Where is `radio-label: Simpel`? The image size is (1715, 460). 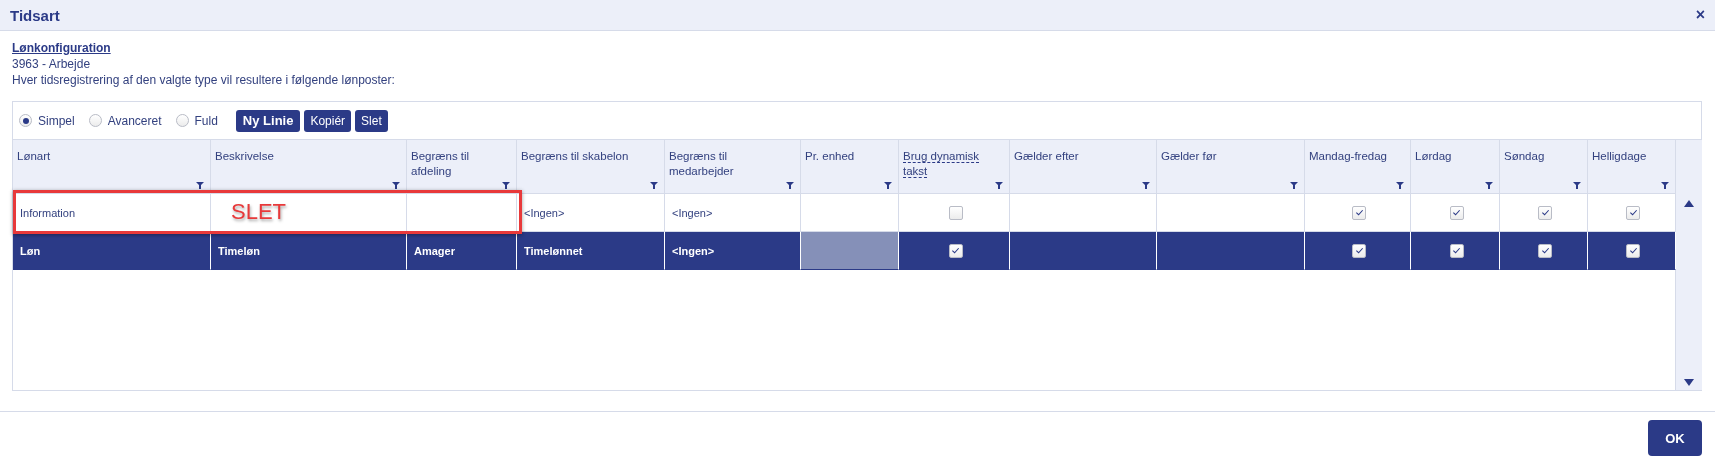
radio-label: Simpel is located at coordinates (56, 120).